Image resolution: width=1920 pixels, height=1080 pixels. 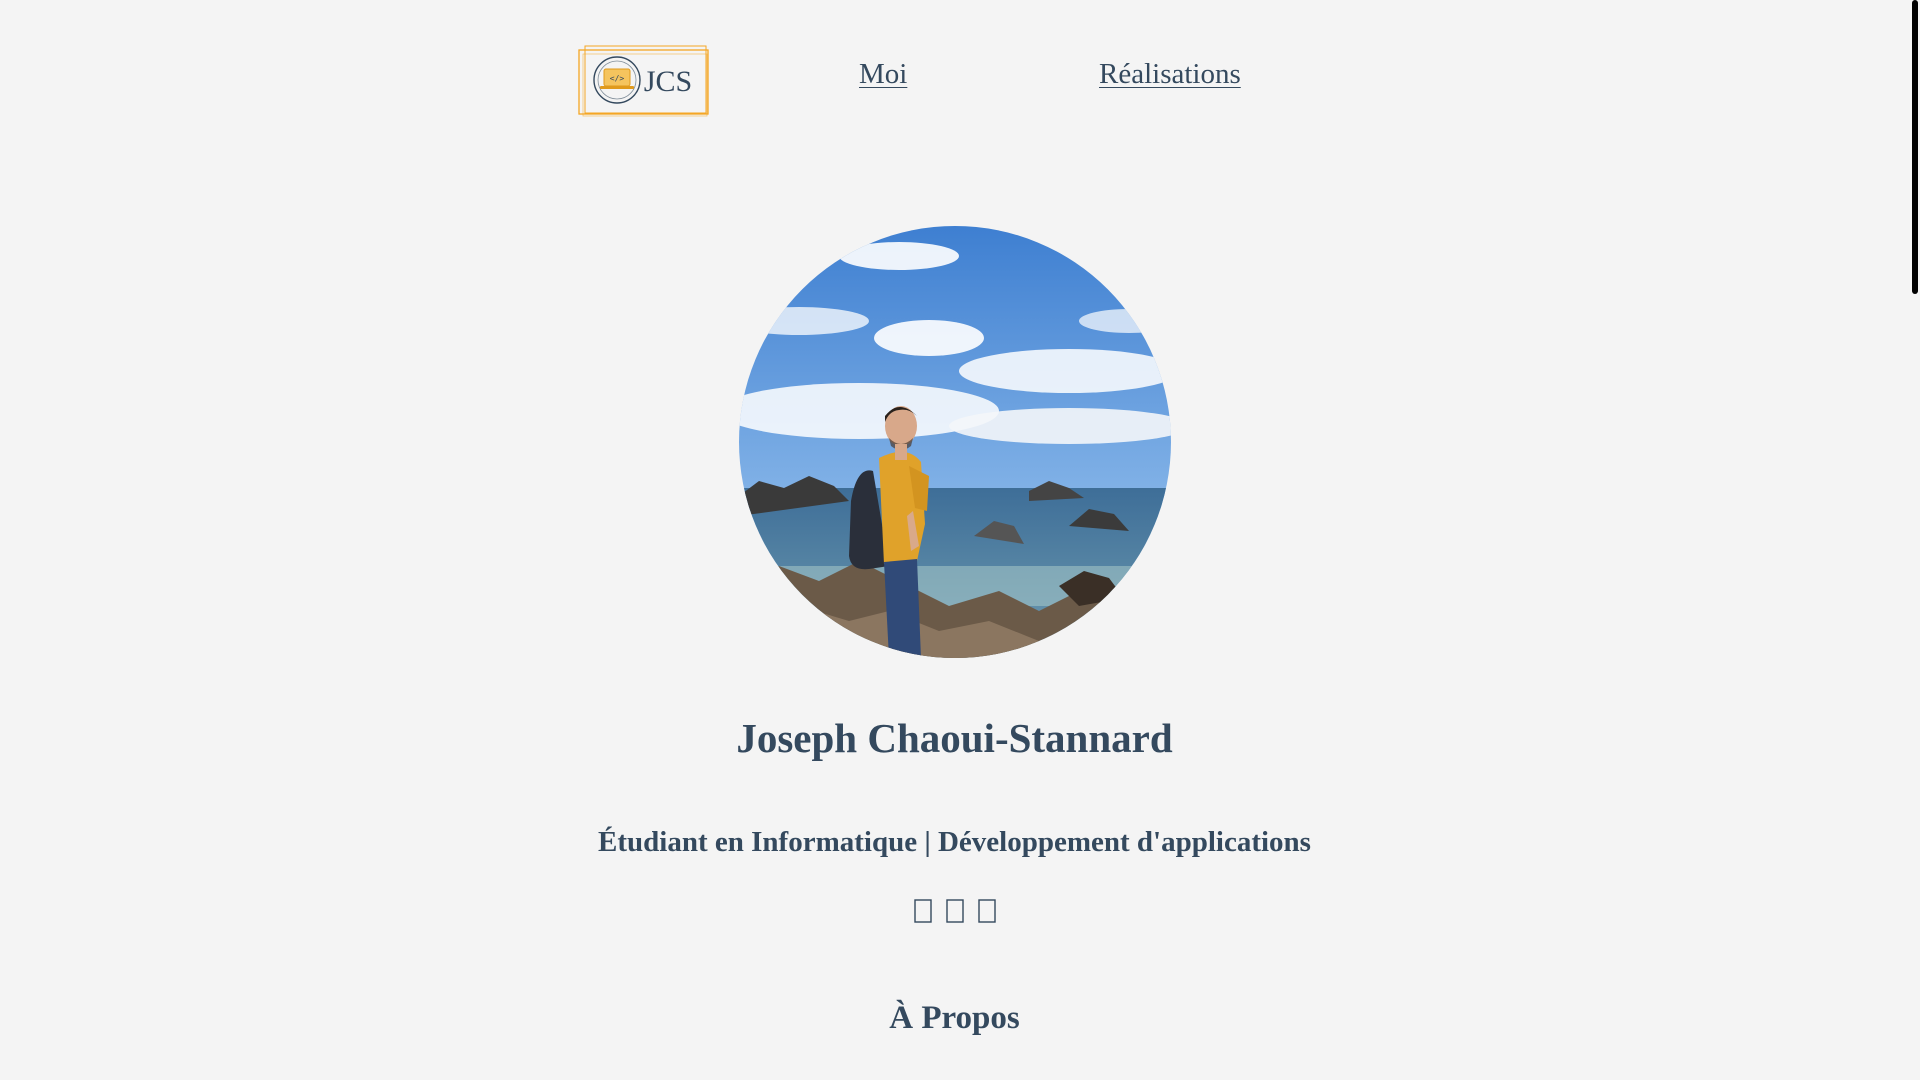 I want to click on profile-photo, so click(x=955, y=442).